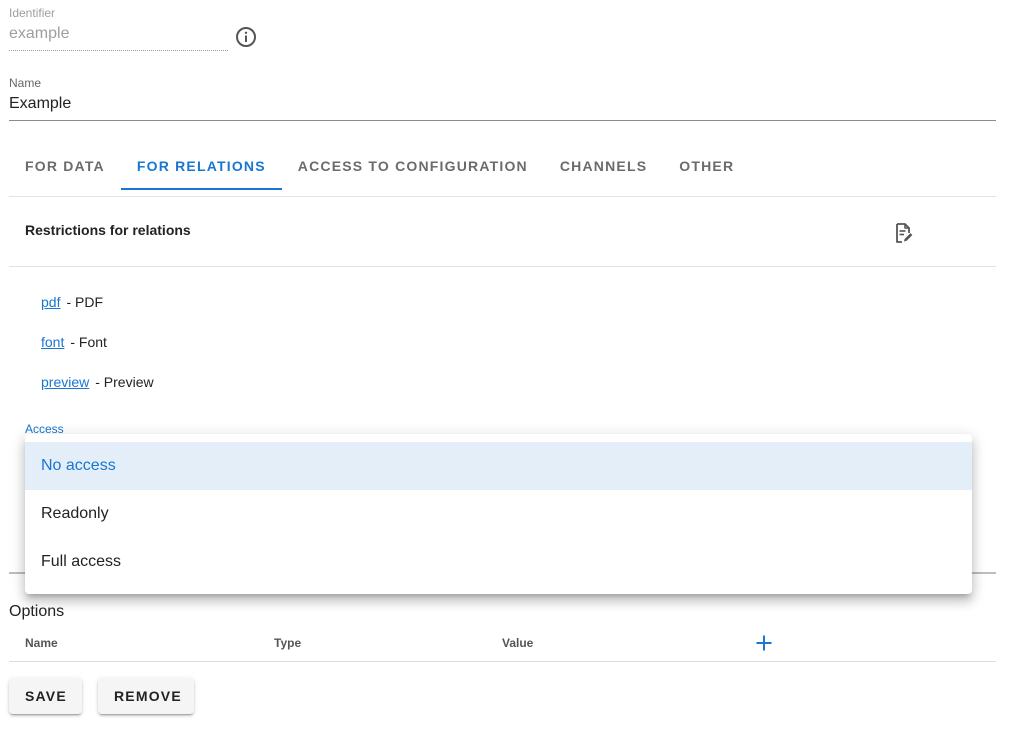  Describe the element at coordinates (764, 643) in the screenshot. I see `plus-icon` at that location.